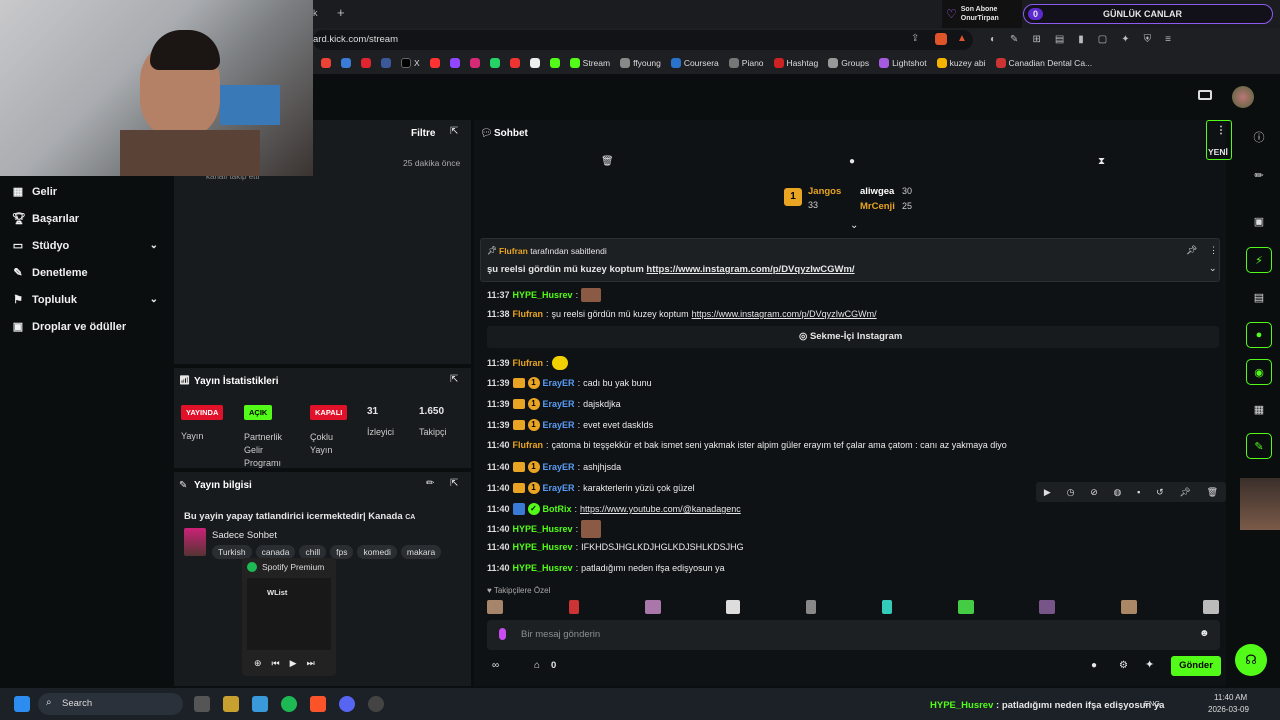 Image resolution: width=1280 pixels, height=720 pixels. What do you see at coordinates (1101, 161) in the screenshot?
I see `timer-icon: ⧗` at bounding box center [1101, 161].